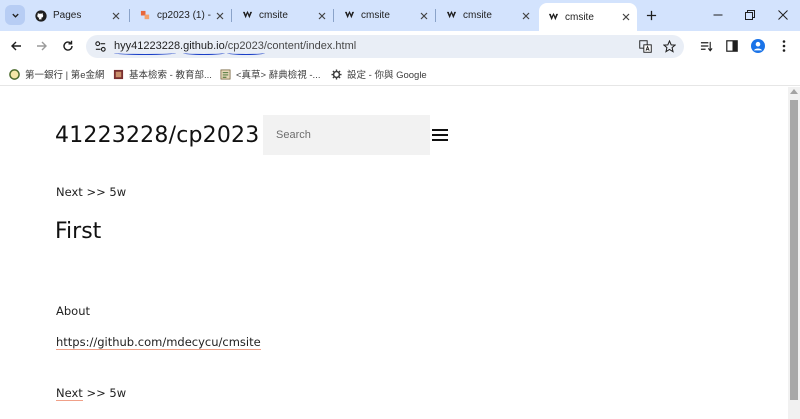 This screenshot has height=419, width=800. I want to click on reload-icon, so click(68, 45).